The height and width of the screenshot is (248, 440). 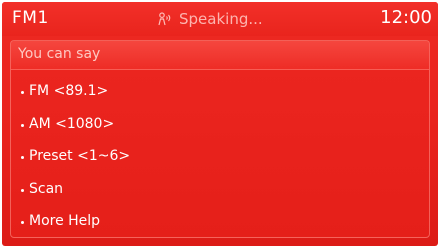 What do you see at coordinates (220, 197) in the screenshot?
I see `command-item-scan: Scan` at bounding box center [220, 197].